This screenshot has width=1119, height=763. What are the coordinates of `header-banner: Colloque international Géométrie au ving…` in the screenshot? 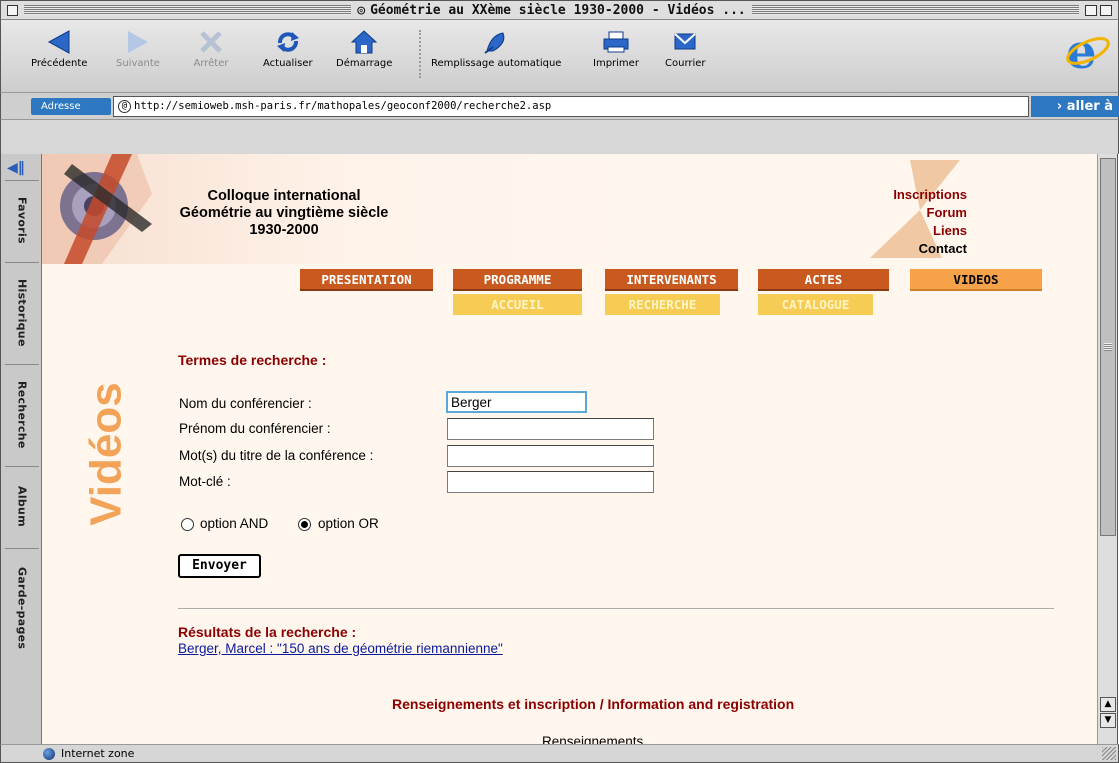 It's located at (569, 209).